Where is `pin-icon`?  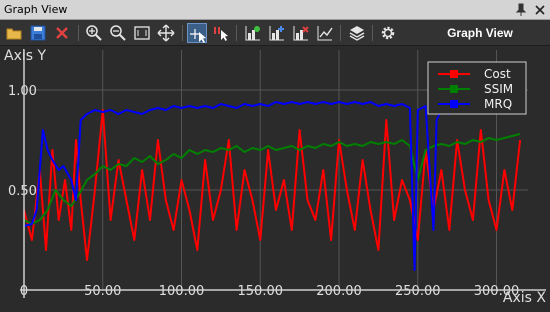 pin-icon is located at coordinates (521, 10).